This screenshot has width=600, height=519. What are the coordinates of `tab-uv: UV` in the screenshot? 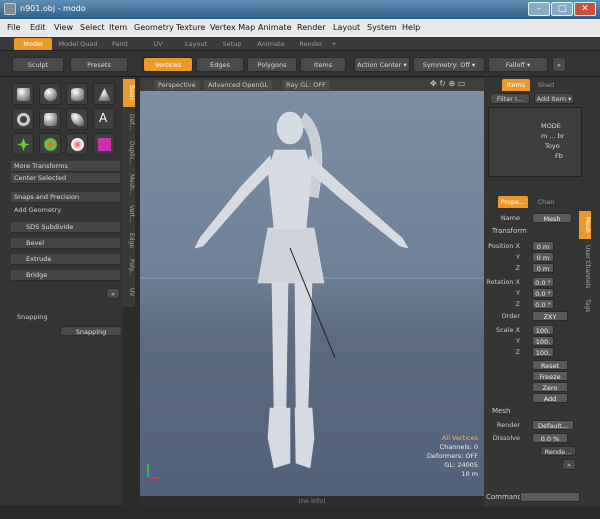 It's located at (158, 44).